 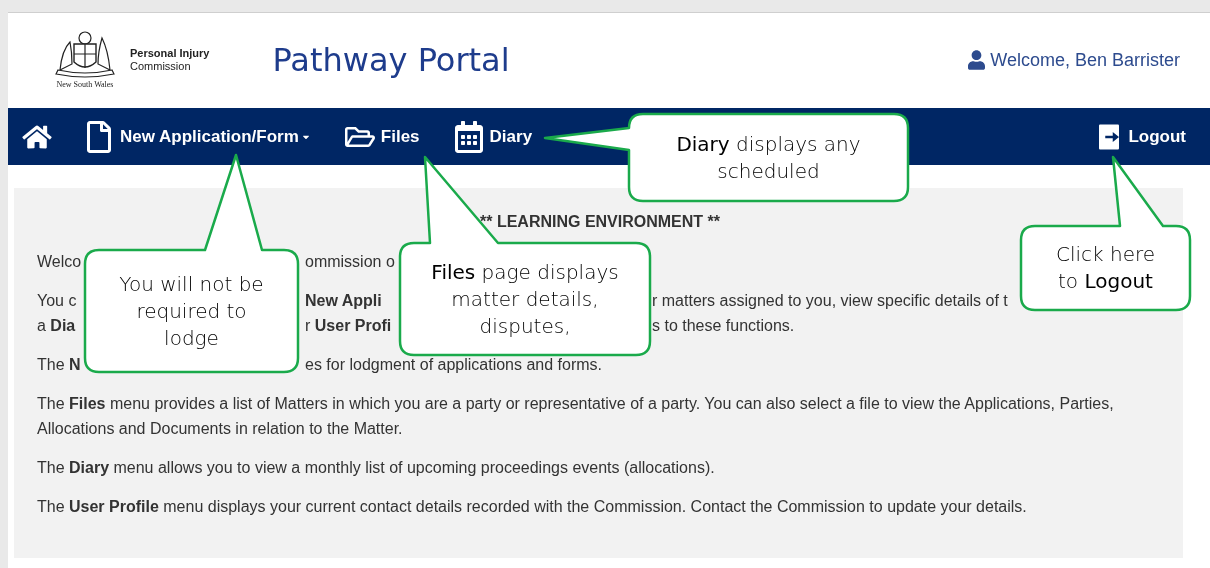 I want to click on calendar-icon, so click(x=468, y=136).